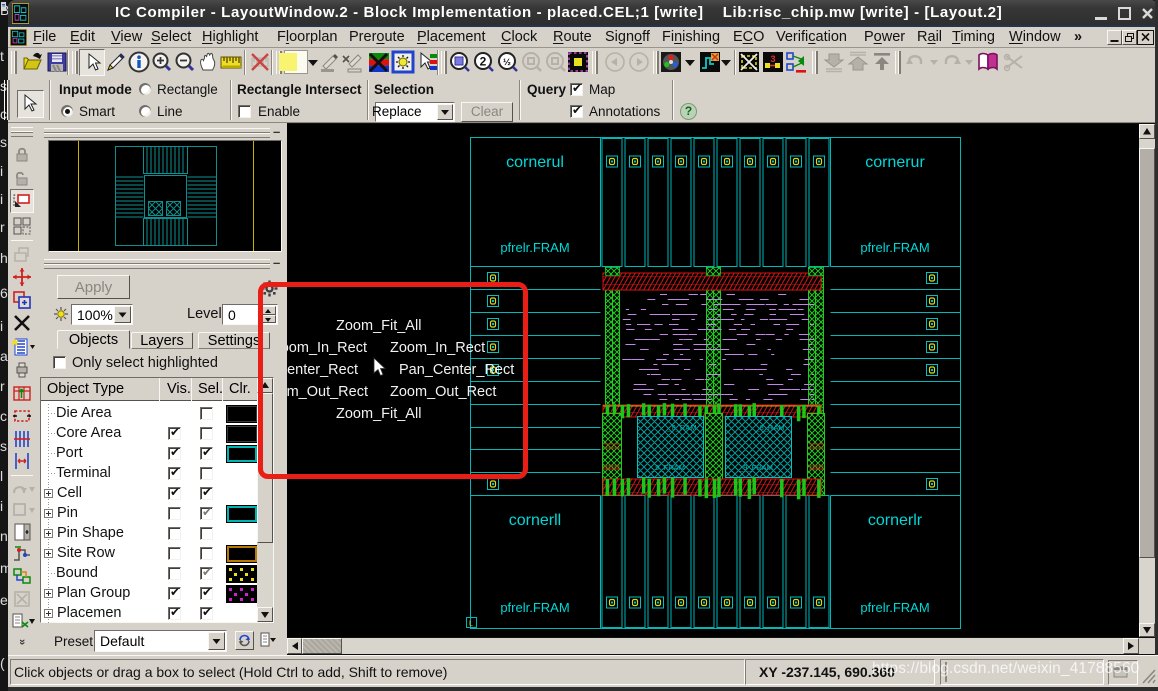 This screenshot has height=691, width=1158. What do you see at coordinates (507, 62) in the screenshot?
I see `svg-text: ½` at bounding box center [507, 62].